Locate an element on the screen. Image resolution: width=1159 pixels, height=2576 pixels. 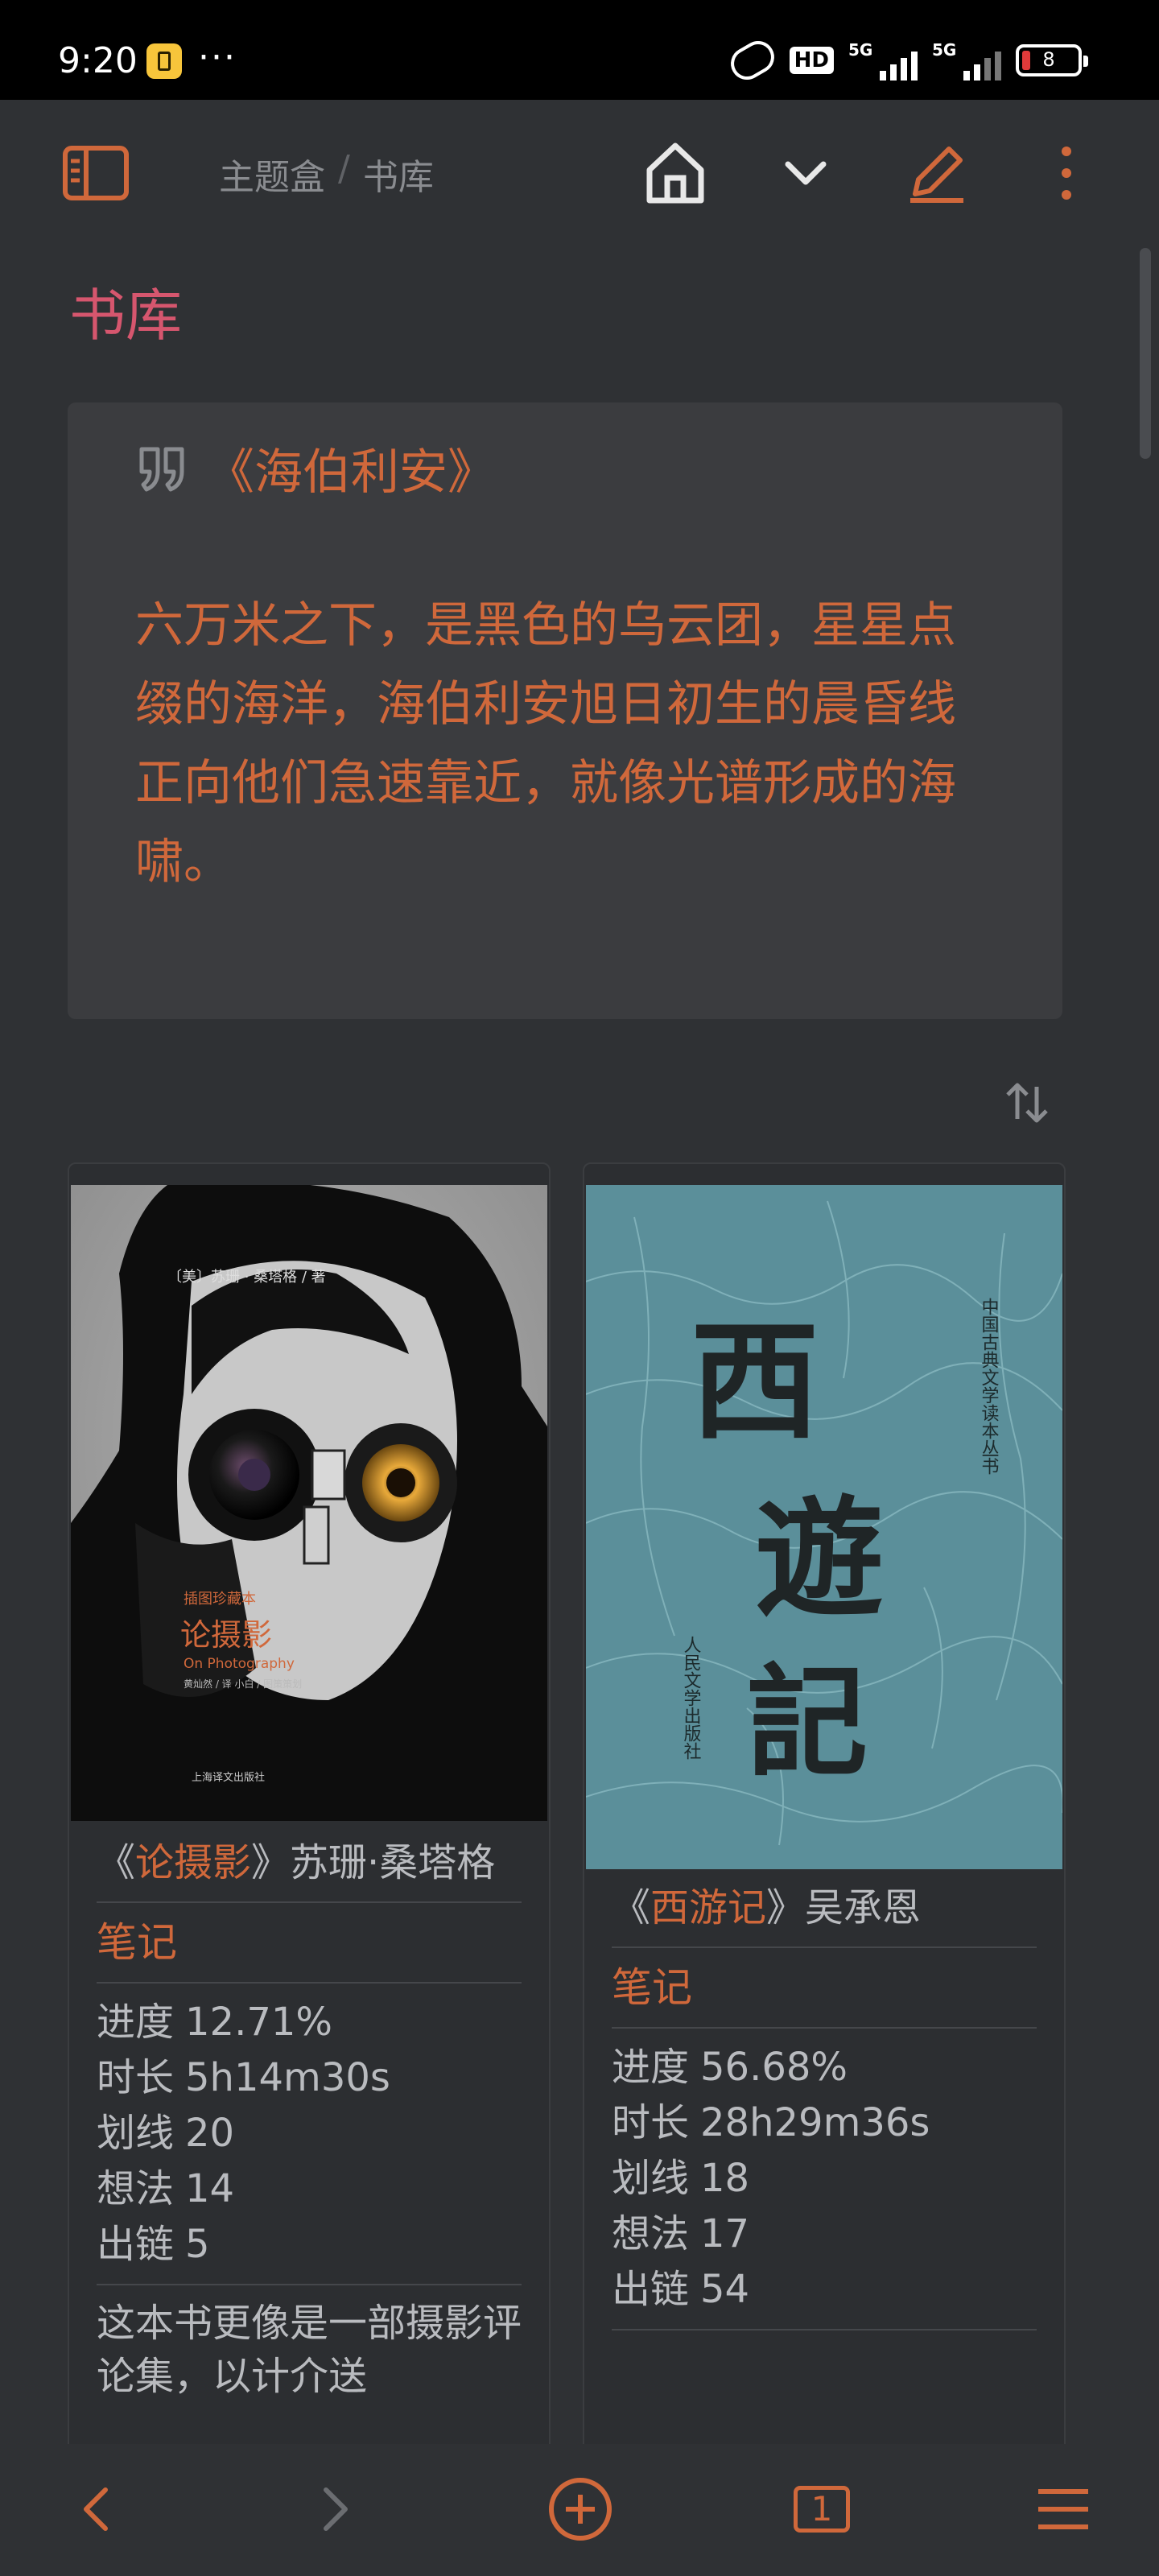
cover-title-char-1: 西 is located at coordinates (755, 1381).